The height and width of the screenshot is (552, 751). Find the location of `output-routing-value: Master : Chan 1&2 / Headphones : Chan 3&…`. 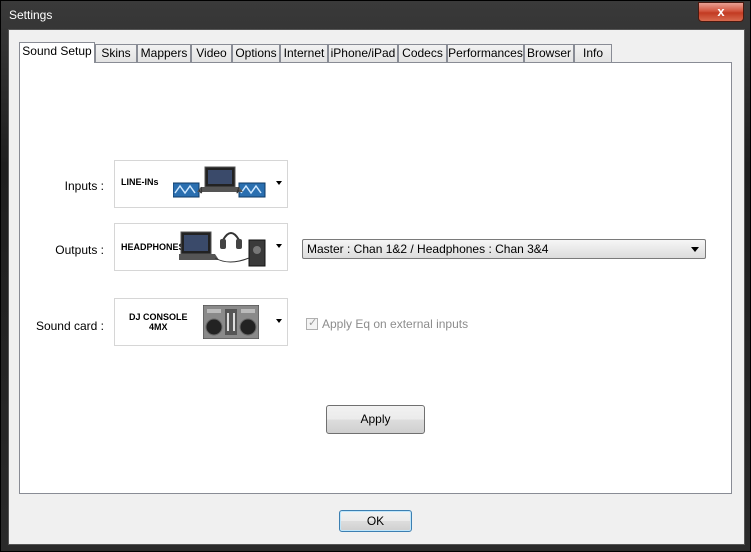

output-routing-value: Master : Chan 1&2 / Headphones : Chan 3&… is located at coordinates (428, 249).